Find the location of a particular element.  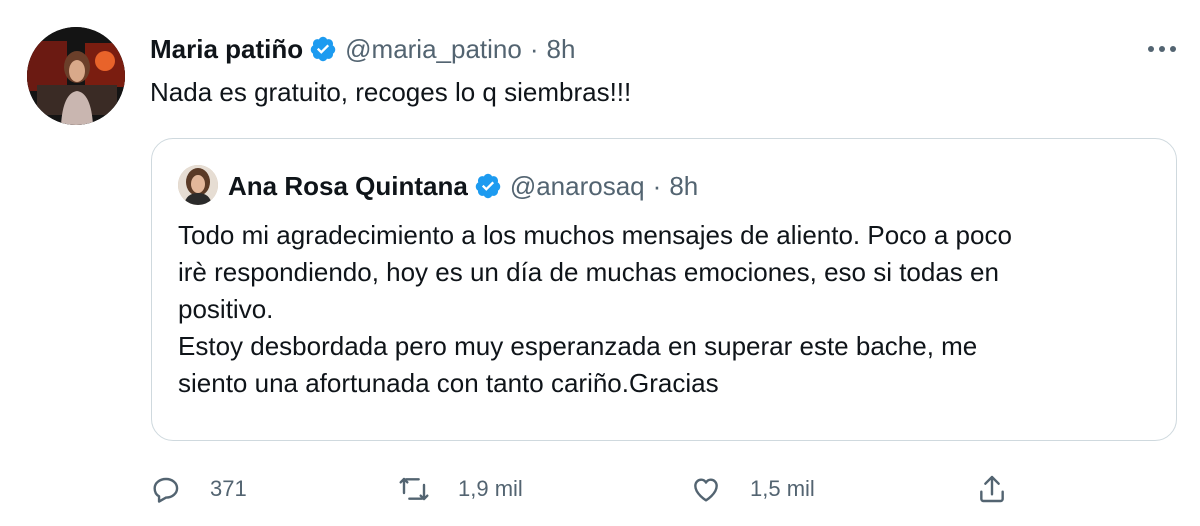

tweet-header: Maria patiño @maria_patino · 8h is located at coordinates (362, 49).